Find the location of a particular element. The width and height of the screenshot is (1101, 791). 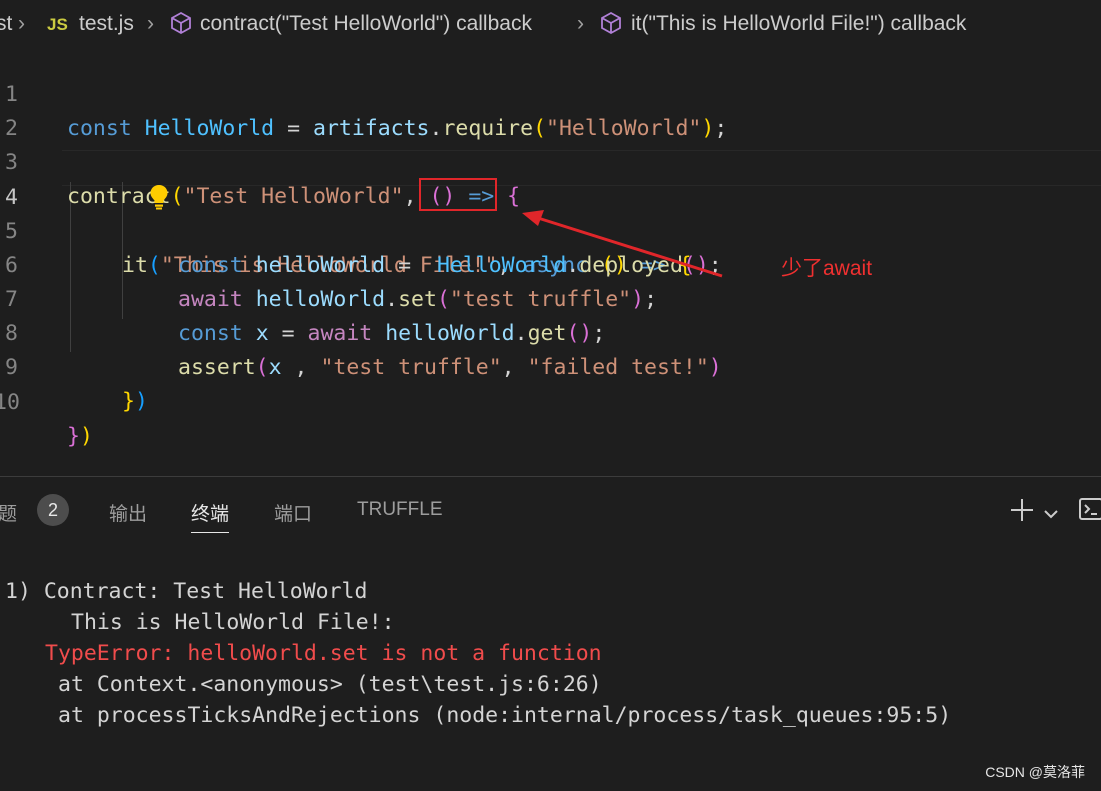

tab-problems: 题 is located at coordinates (8, 512).